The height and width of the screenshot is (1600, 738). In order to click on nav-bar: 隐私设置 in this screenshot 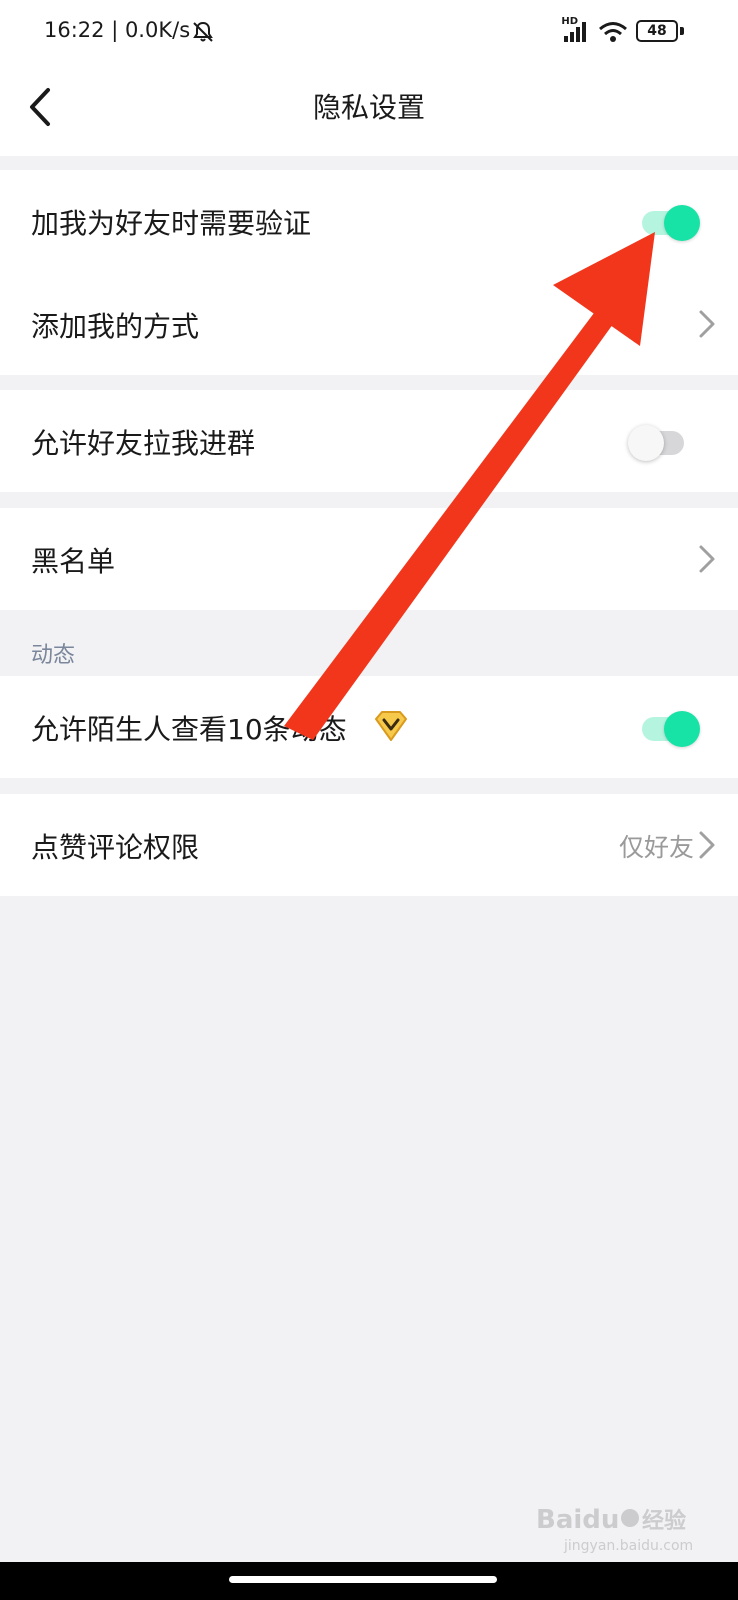, I will do `click(369, 110)`.